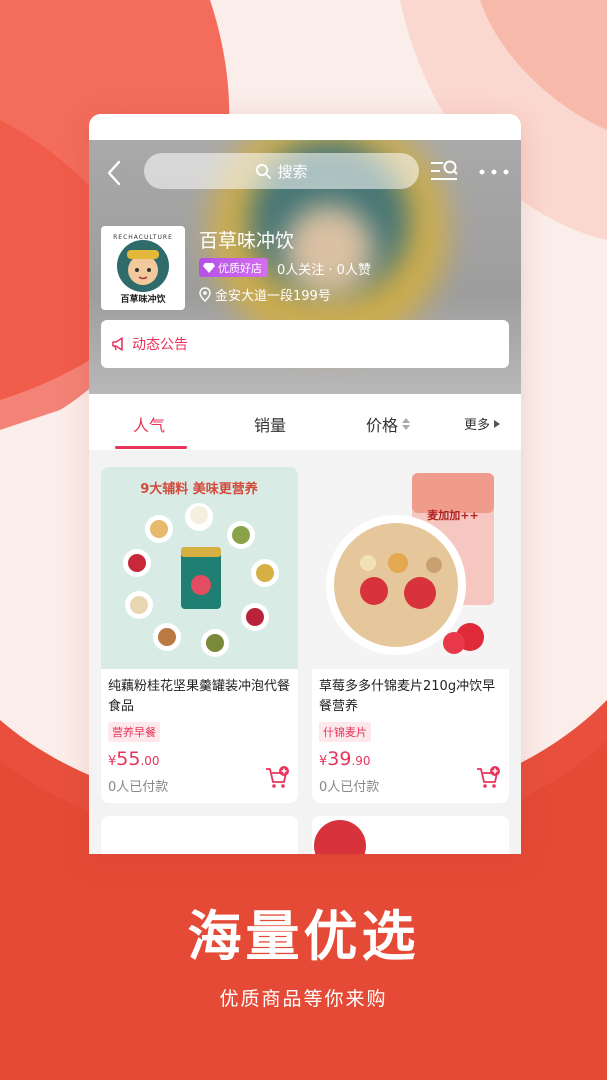 Image resolution: width=607 pixels, height=1080 pixels. Describe the element at coordinates (444, 172) in the screenshot. I see `list-search-icon` at that location.